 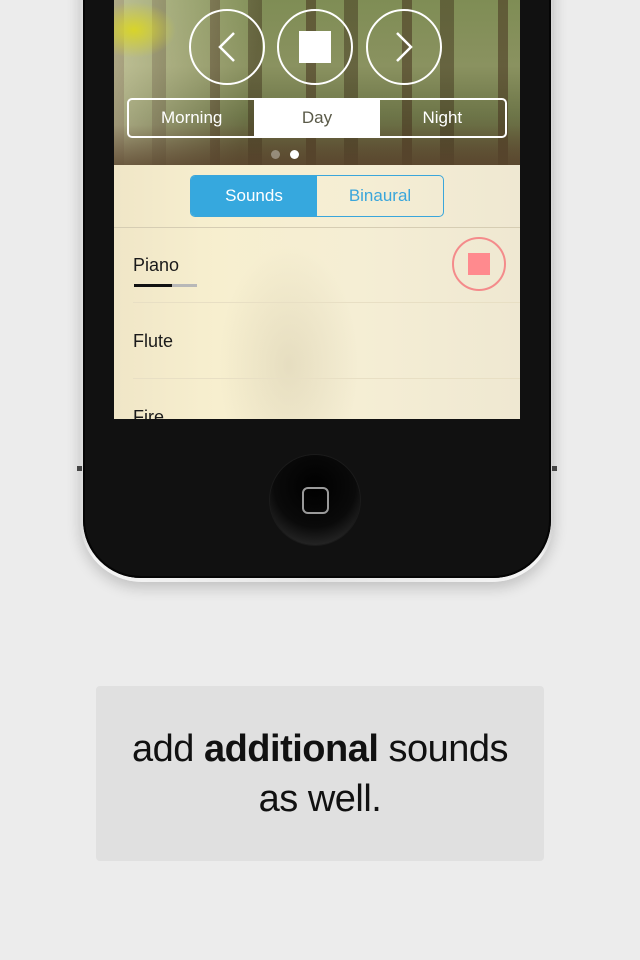 I want to click on sound-stop-button, so click(x=479, y=264).